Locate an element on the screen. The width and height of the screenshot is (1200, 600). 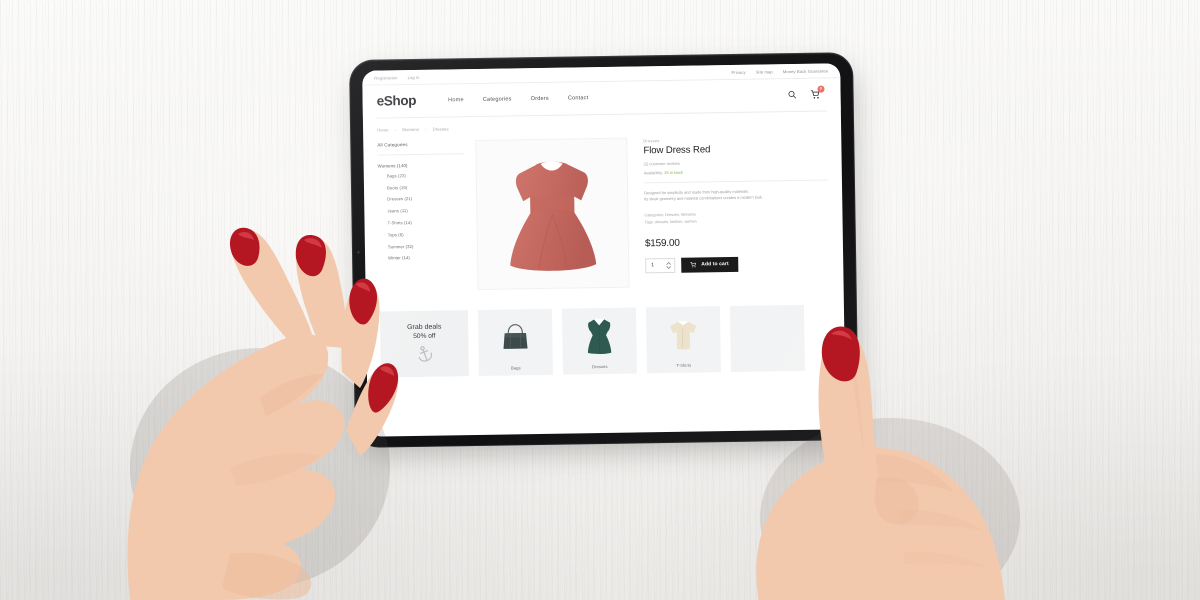
purchase-row: 1 Add to cart is located at coordinates (737, 264).